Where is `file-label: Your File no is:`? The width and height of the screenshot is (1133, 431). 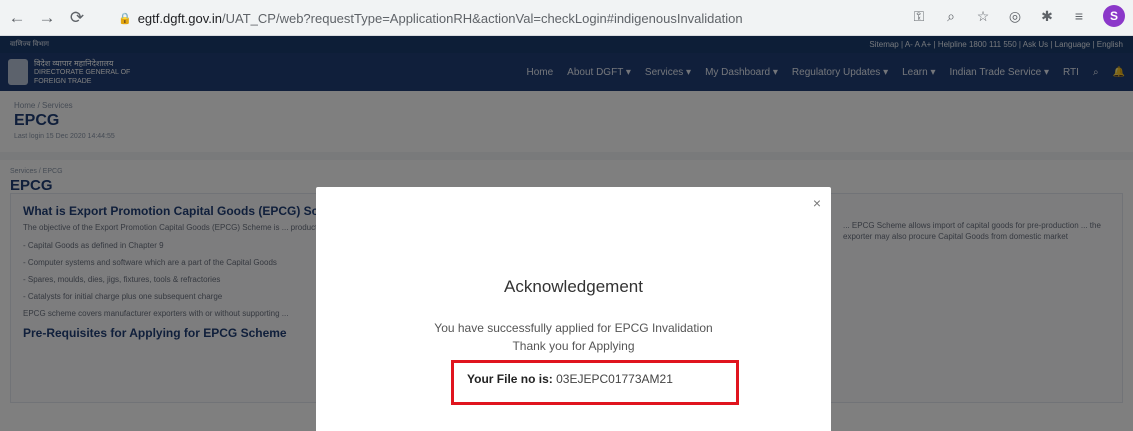 file-label: Your File no is: is located at coordinates (510, 379).